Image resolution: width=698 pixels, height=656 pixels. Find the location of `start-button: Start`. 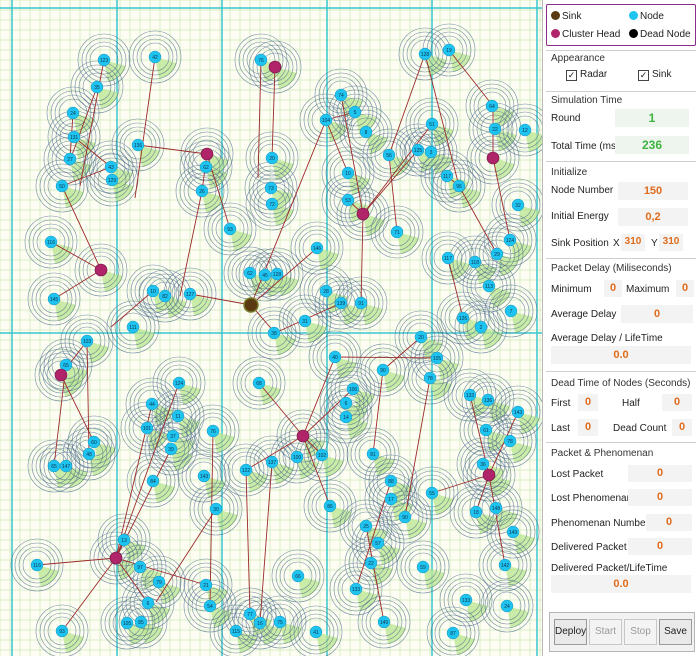

start-button: Start is located at coordinates (605, 632).